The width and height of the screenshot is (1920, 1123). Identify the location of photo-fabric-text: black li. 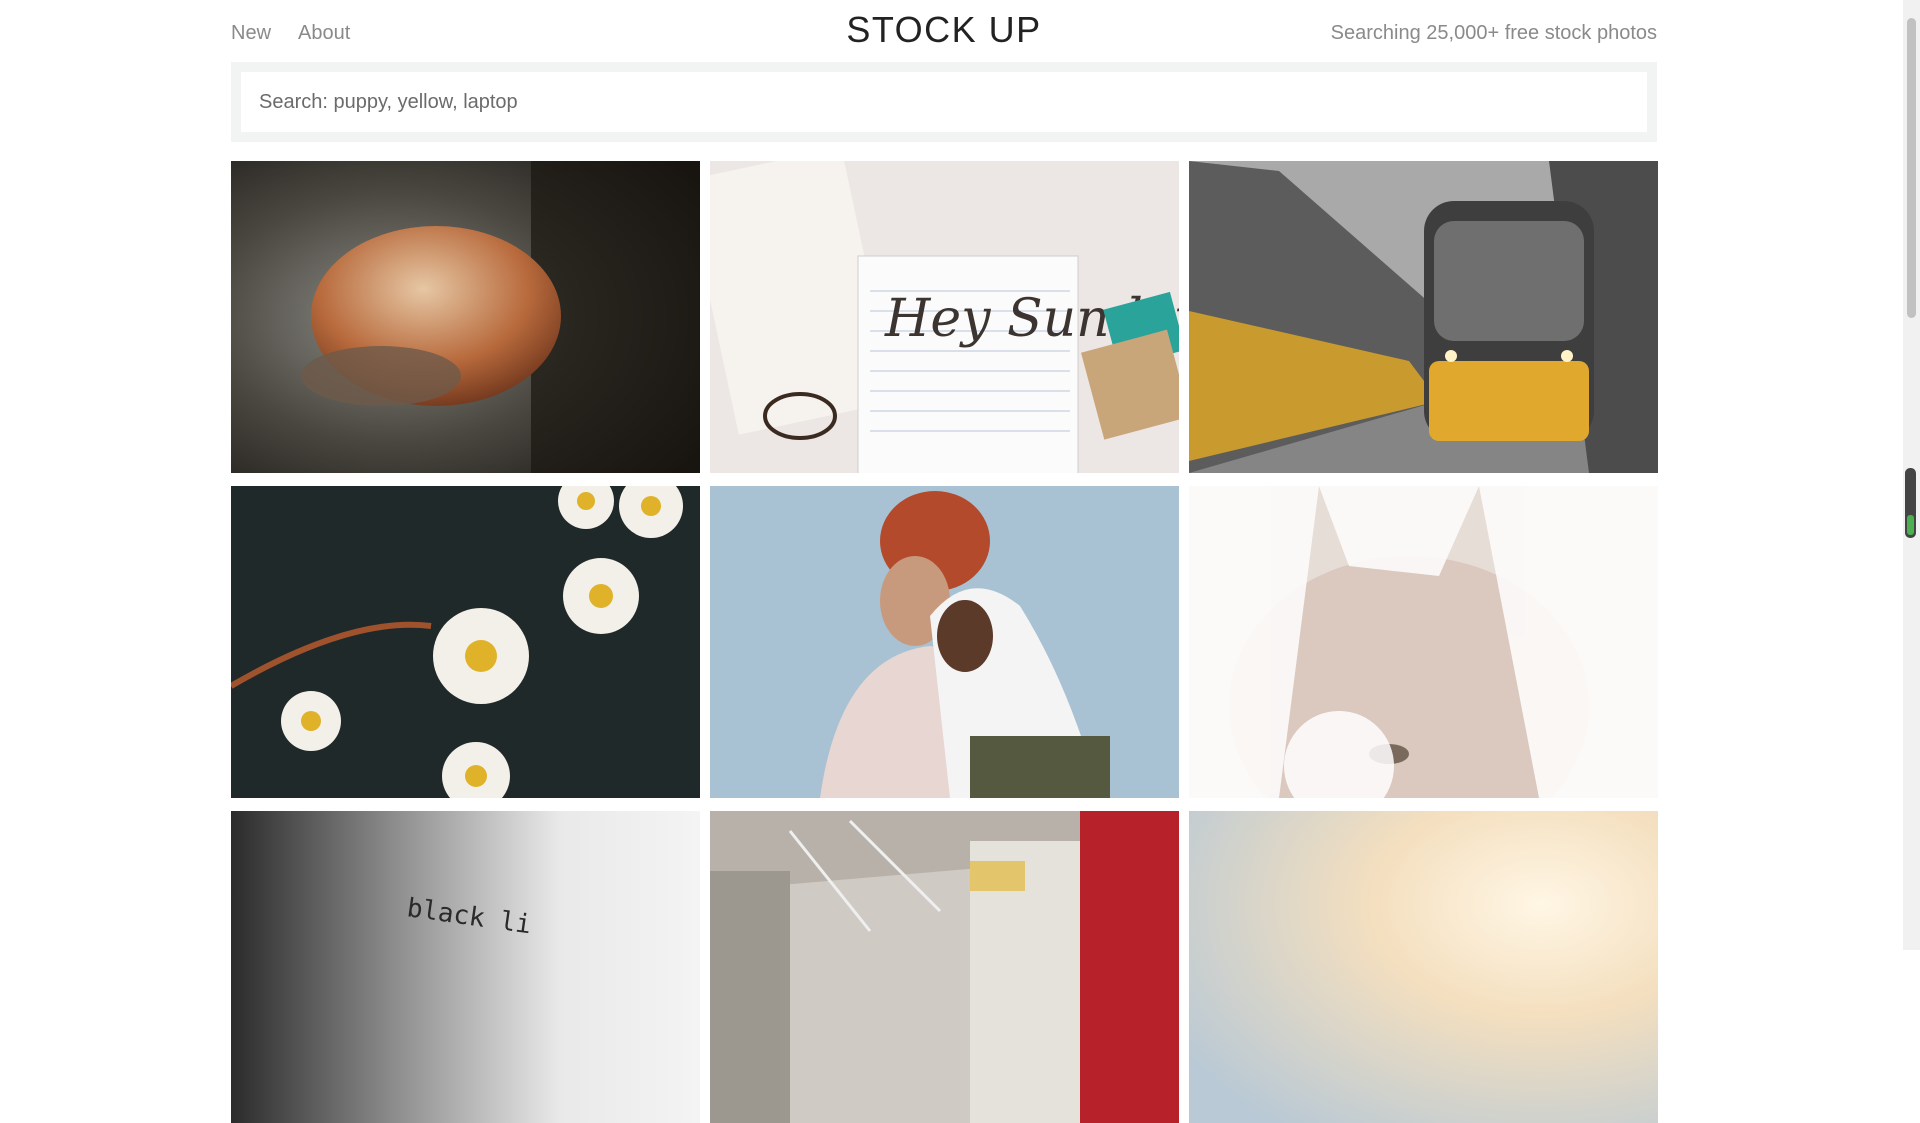
(465, 967).